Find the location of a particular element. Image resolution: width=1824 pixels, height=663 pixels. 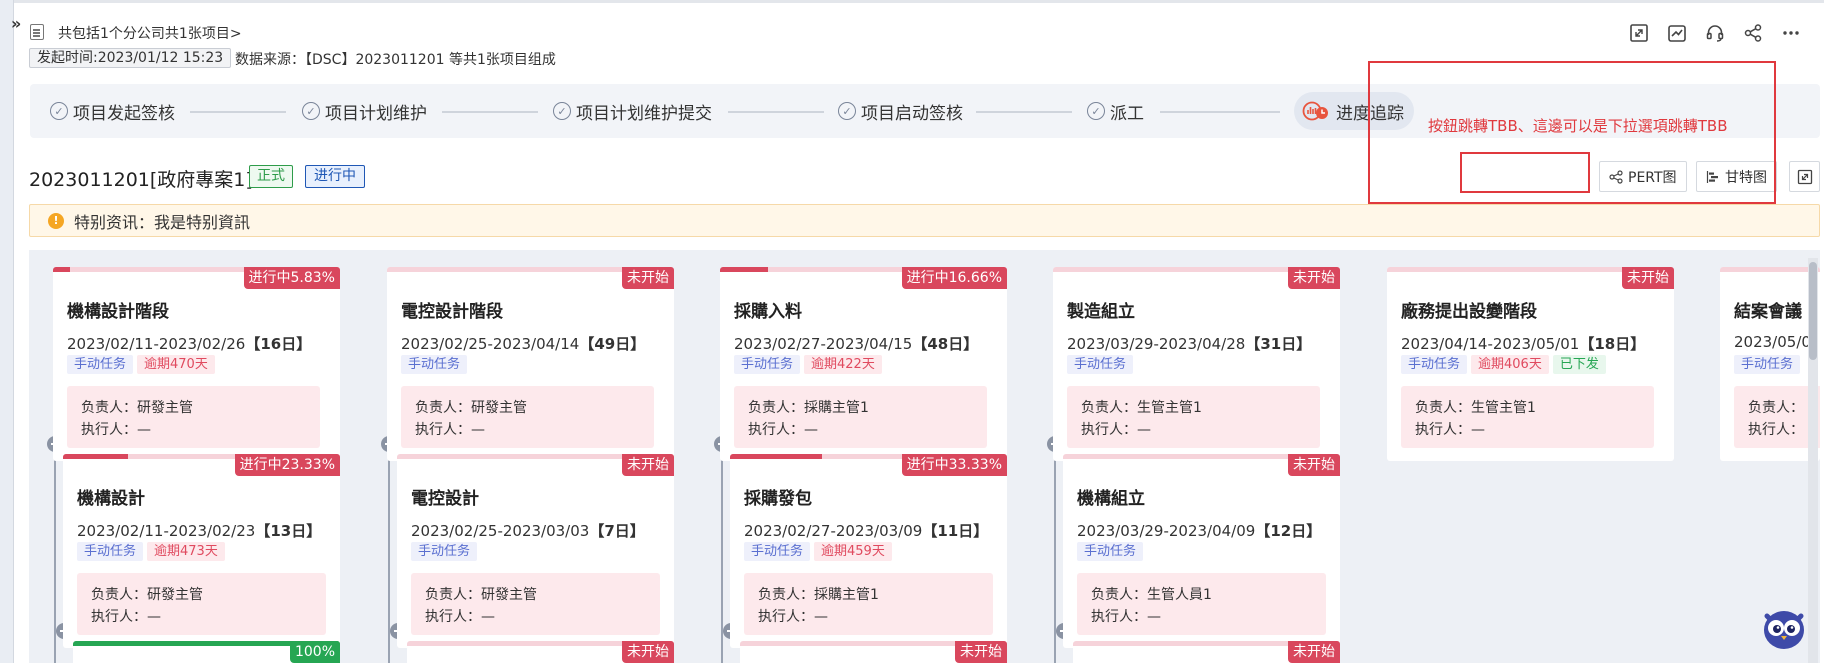

card-title: 製造組立 is located at coordinates (1101, 312).